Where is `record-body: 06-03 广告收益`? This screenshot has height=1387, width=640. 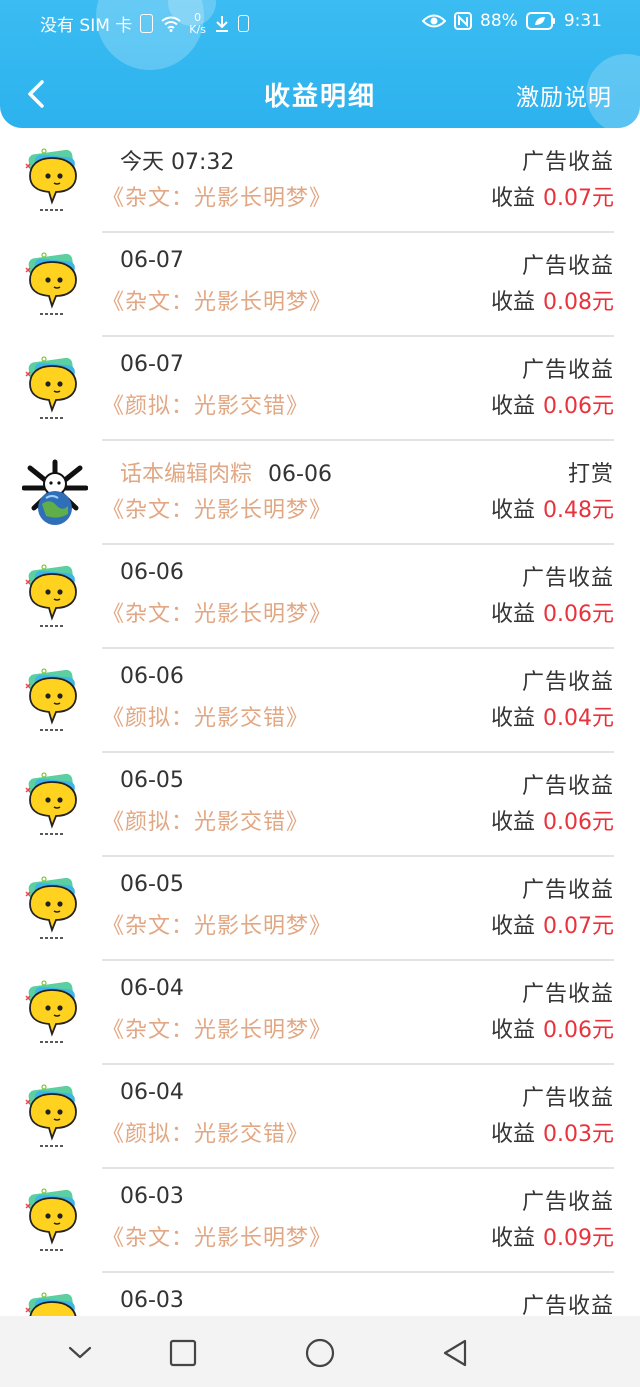 record-body: 06-03 广告收益 is located at coordinates (358, 1294).